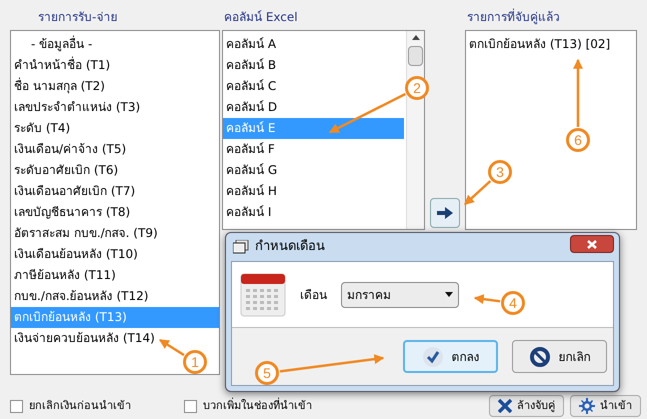  Describe the element at coordinates (80, 406) in the screenshot. I see `checkbox-label: ยกเลิกเงินก่อนนำเข้า` at that location.